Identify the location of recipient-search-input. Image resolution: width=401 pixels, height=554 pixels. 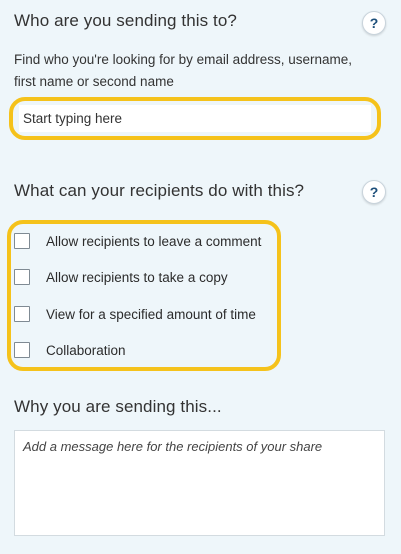
(195, 118).